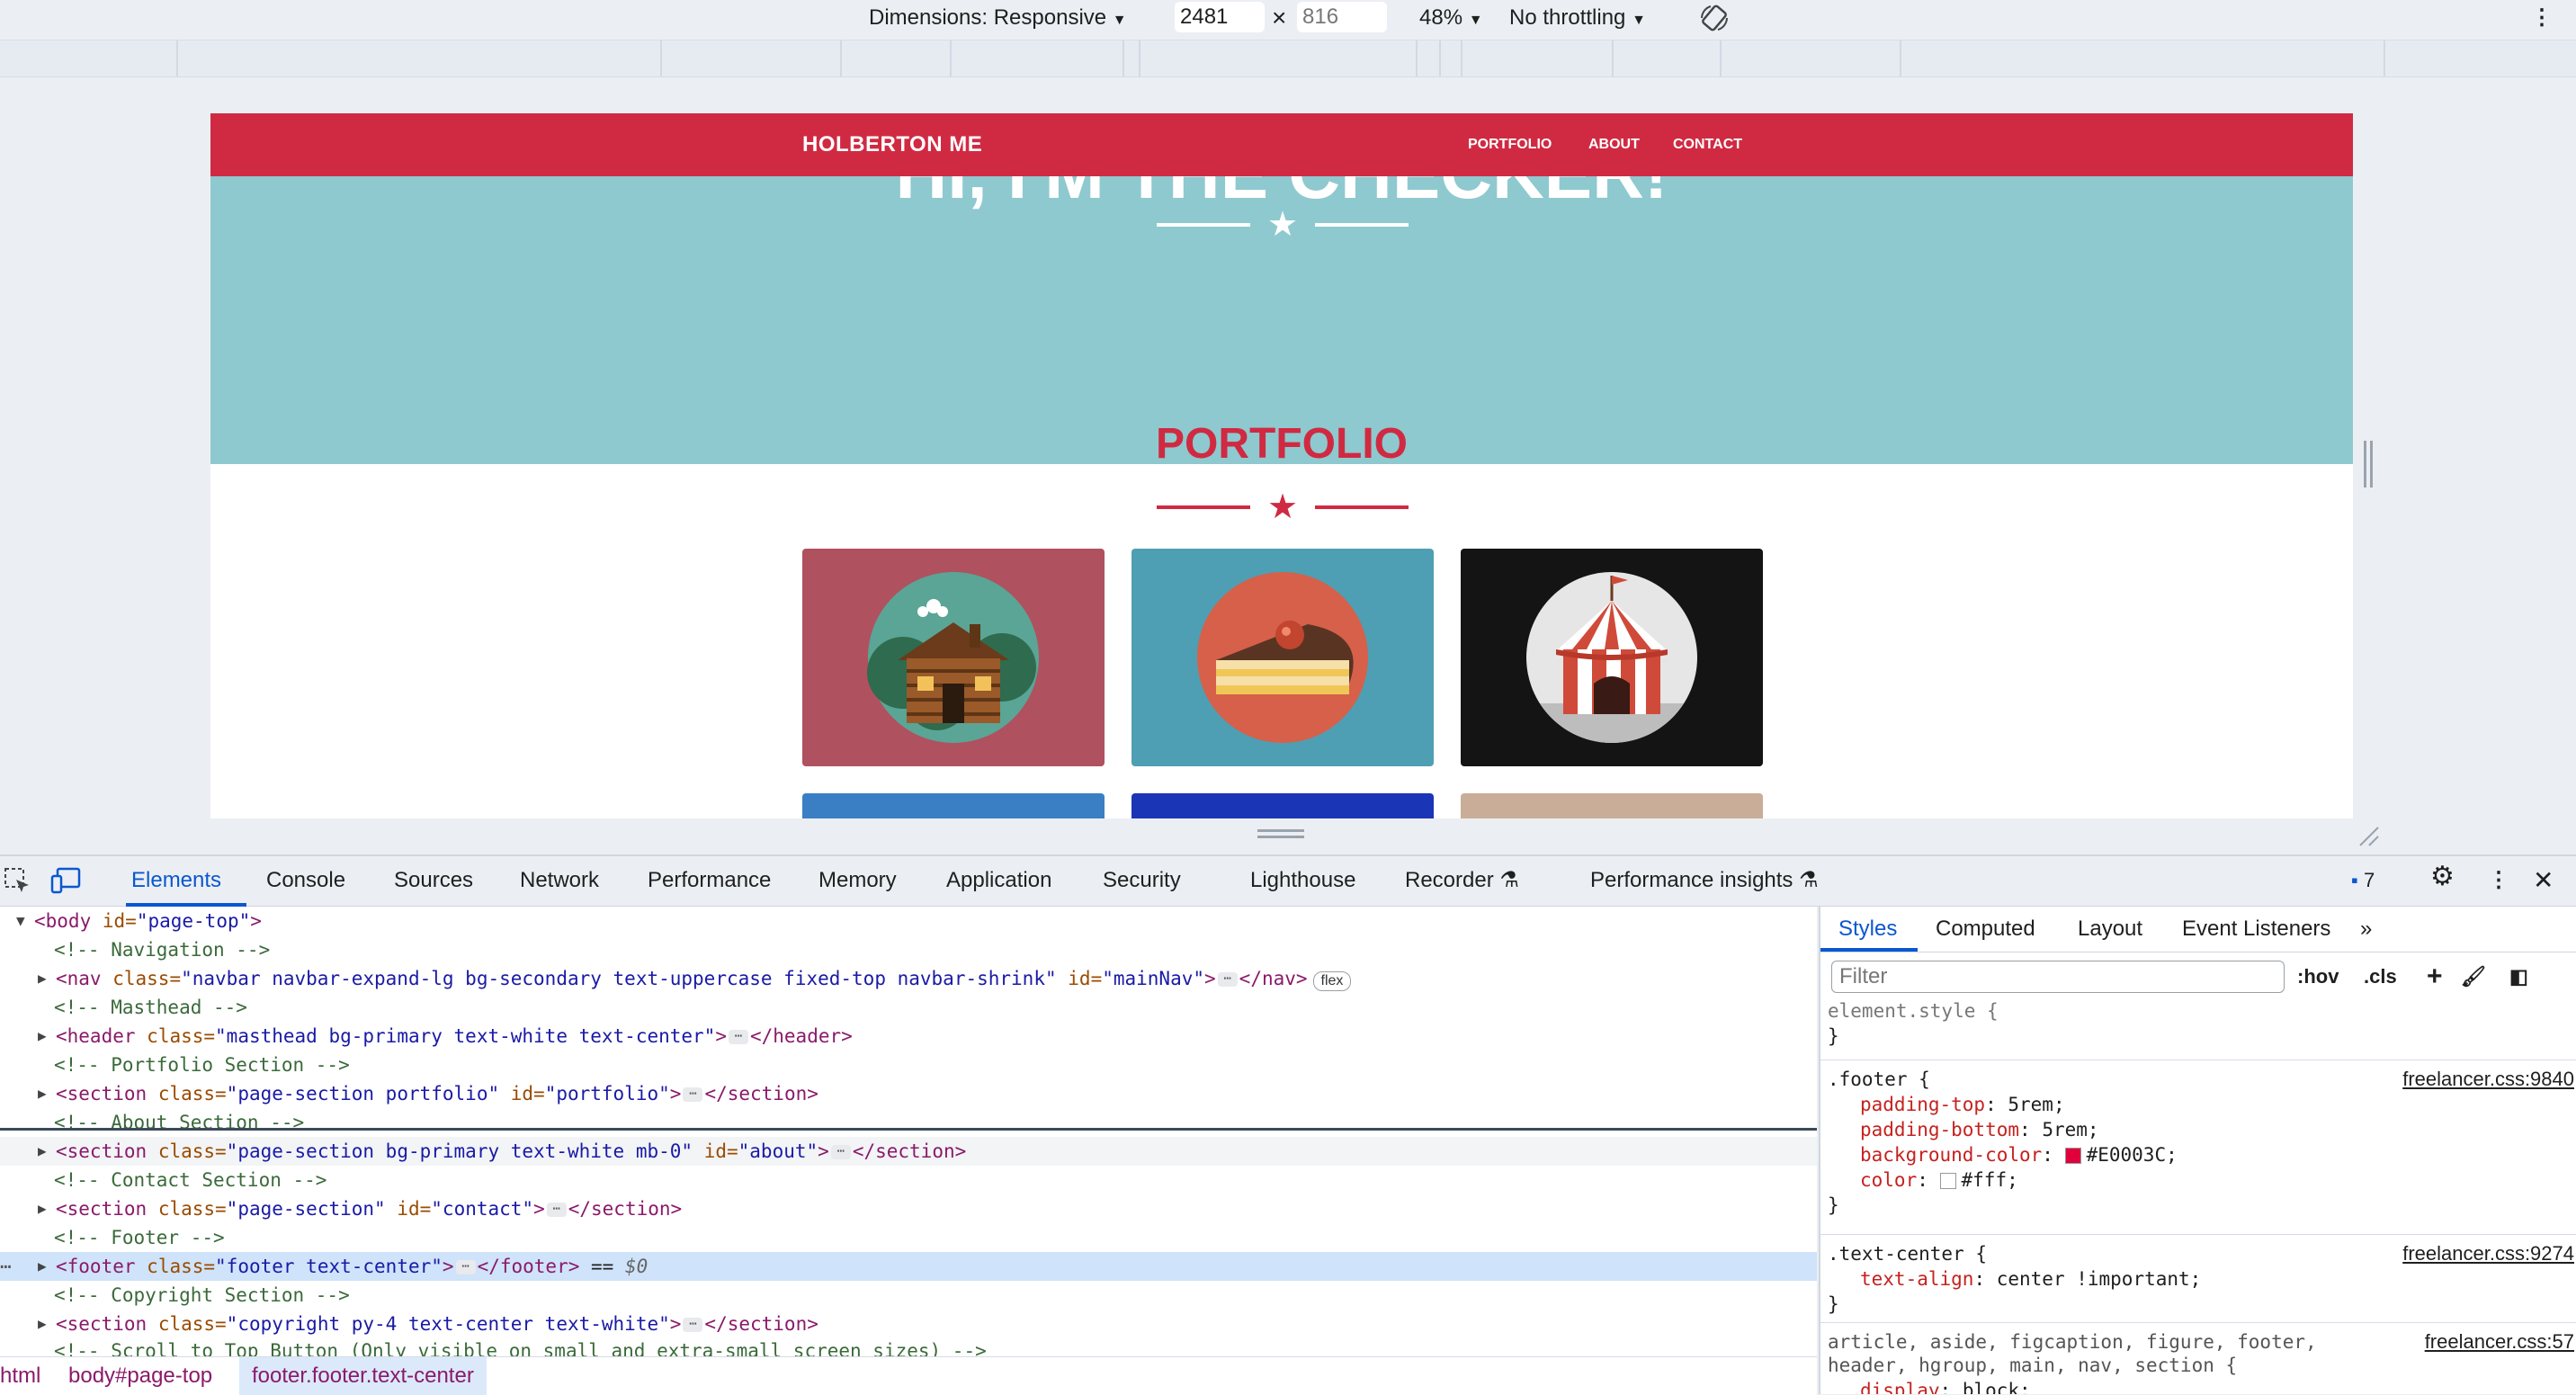 Image resolution: width=2576 pixels, height=1395 pixels. Describe the element at coordinates (1985, 929) in the screenshot. I see `tab-computed: Computed` at that location.